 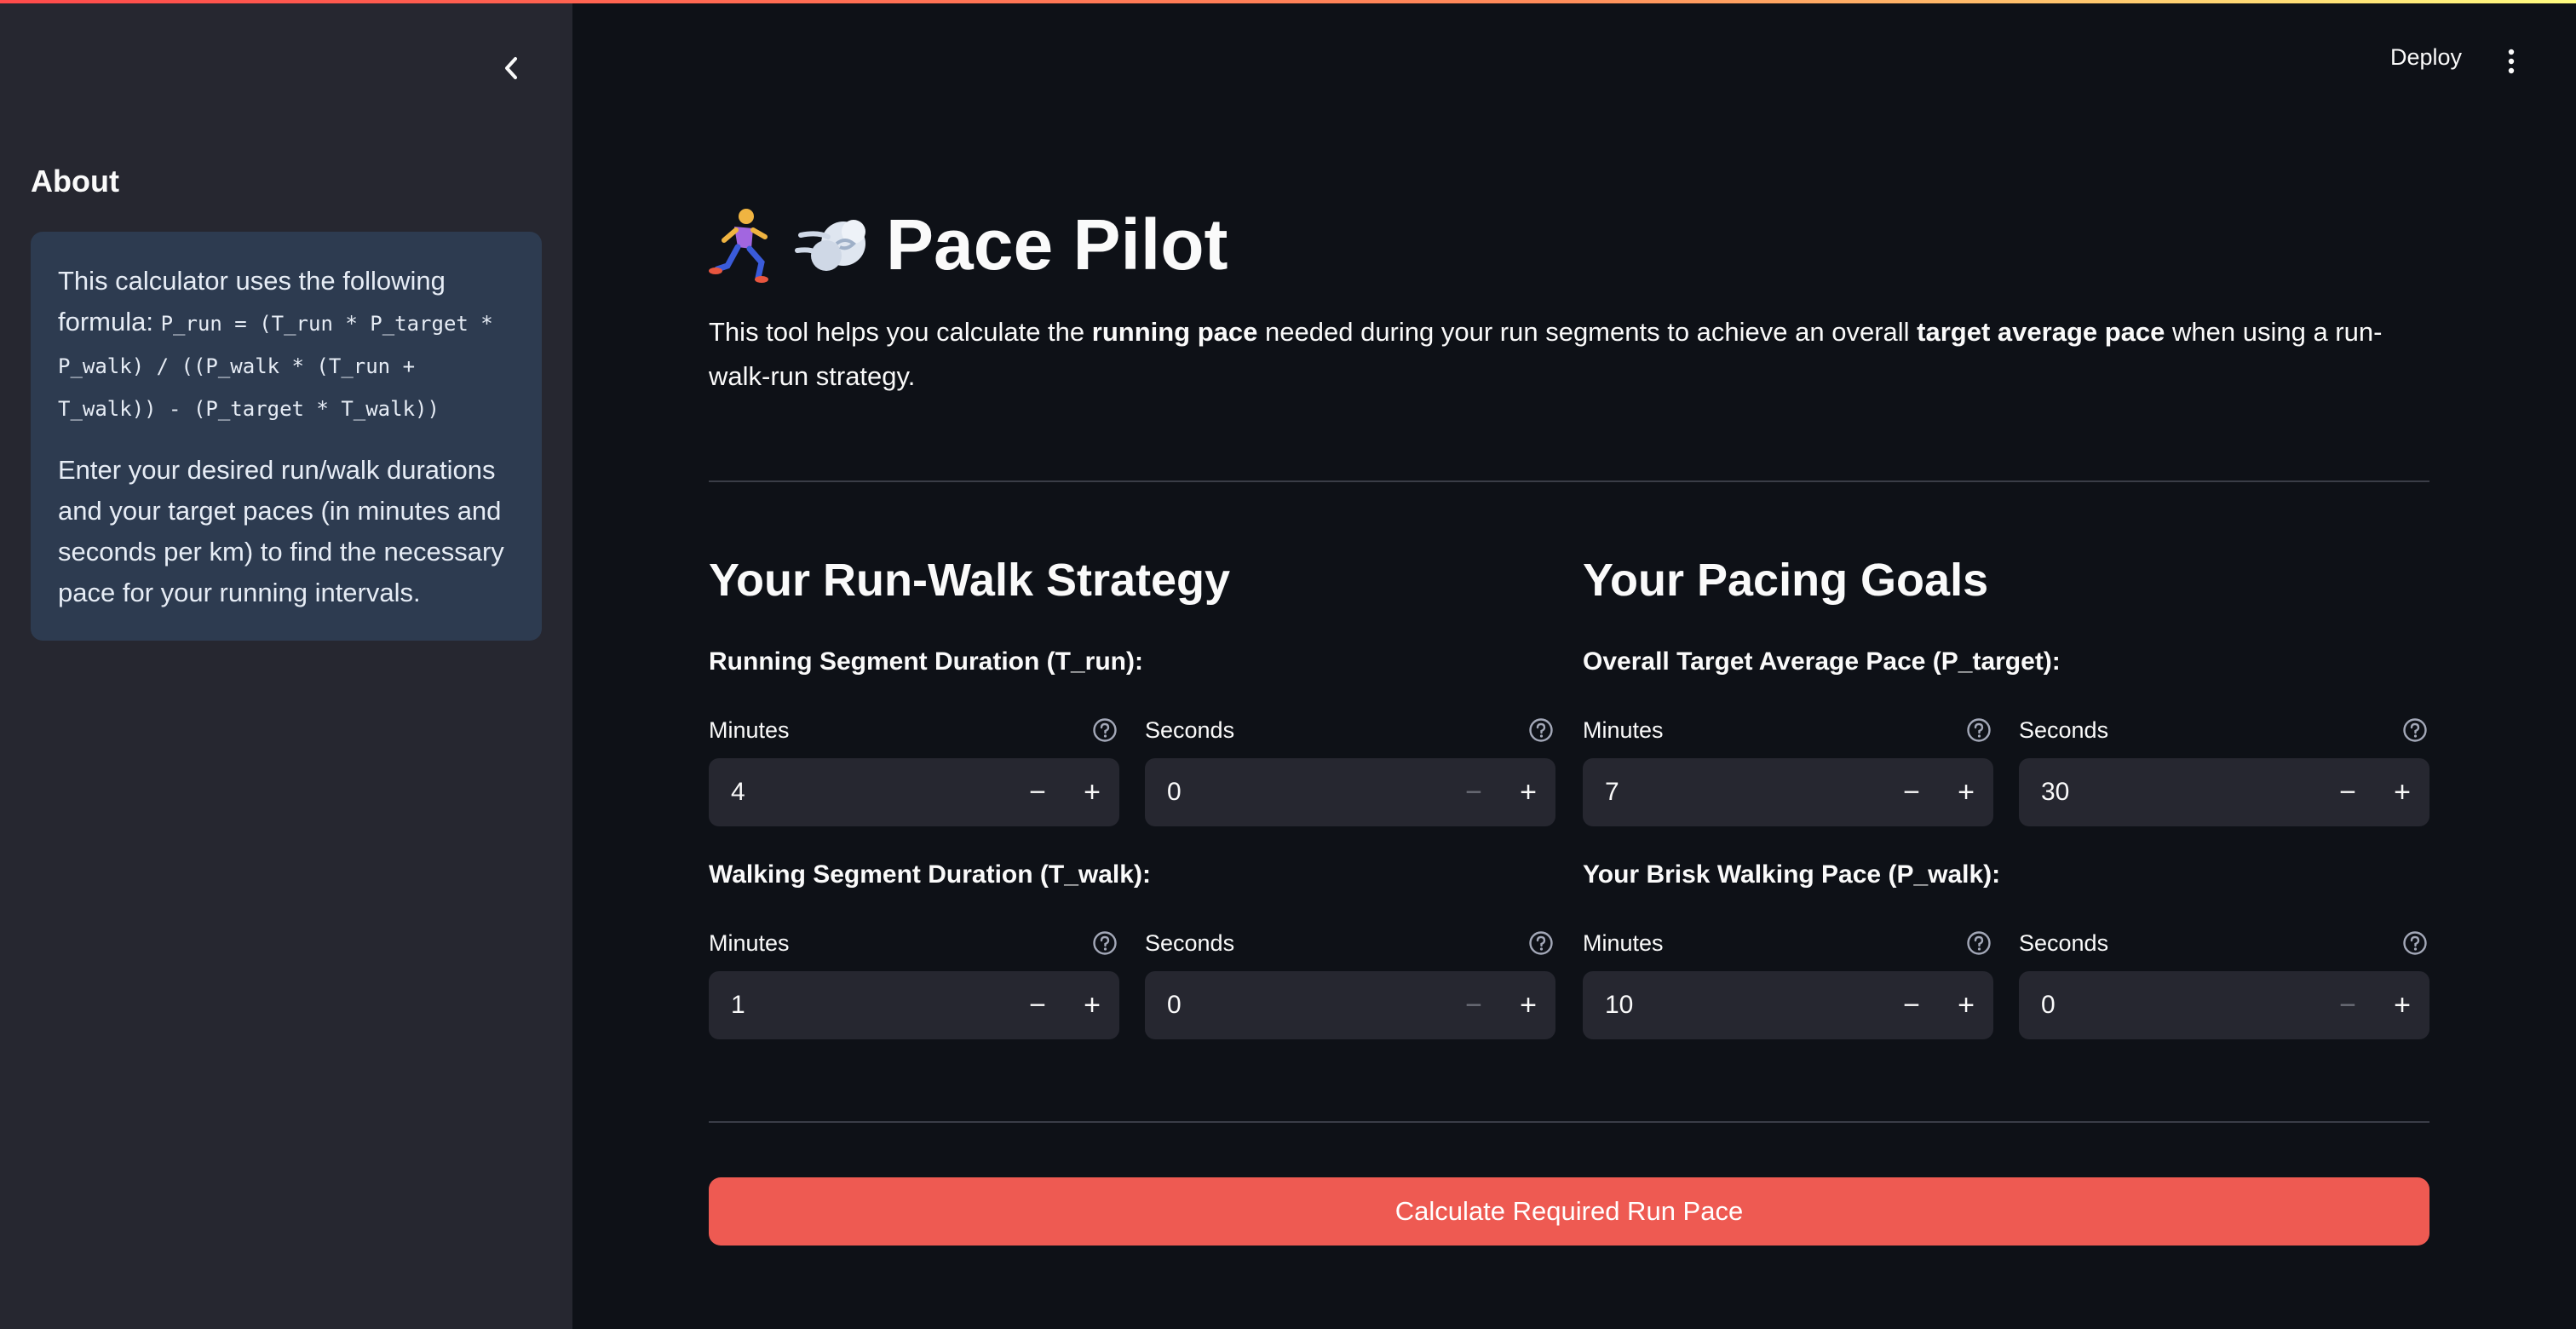 I want to click on sidebar-title: About, so click(x=75, y=181).